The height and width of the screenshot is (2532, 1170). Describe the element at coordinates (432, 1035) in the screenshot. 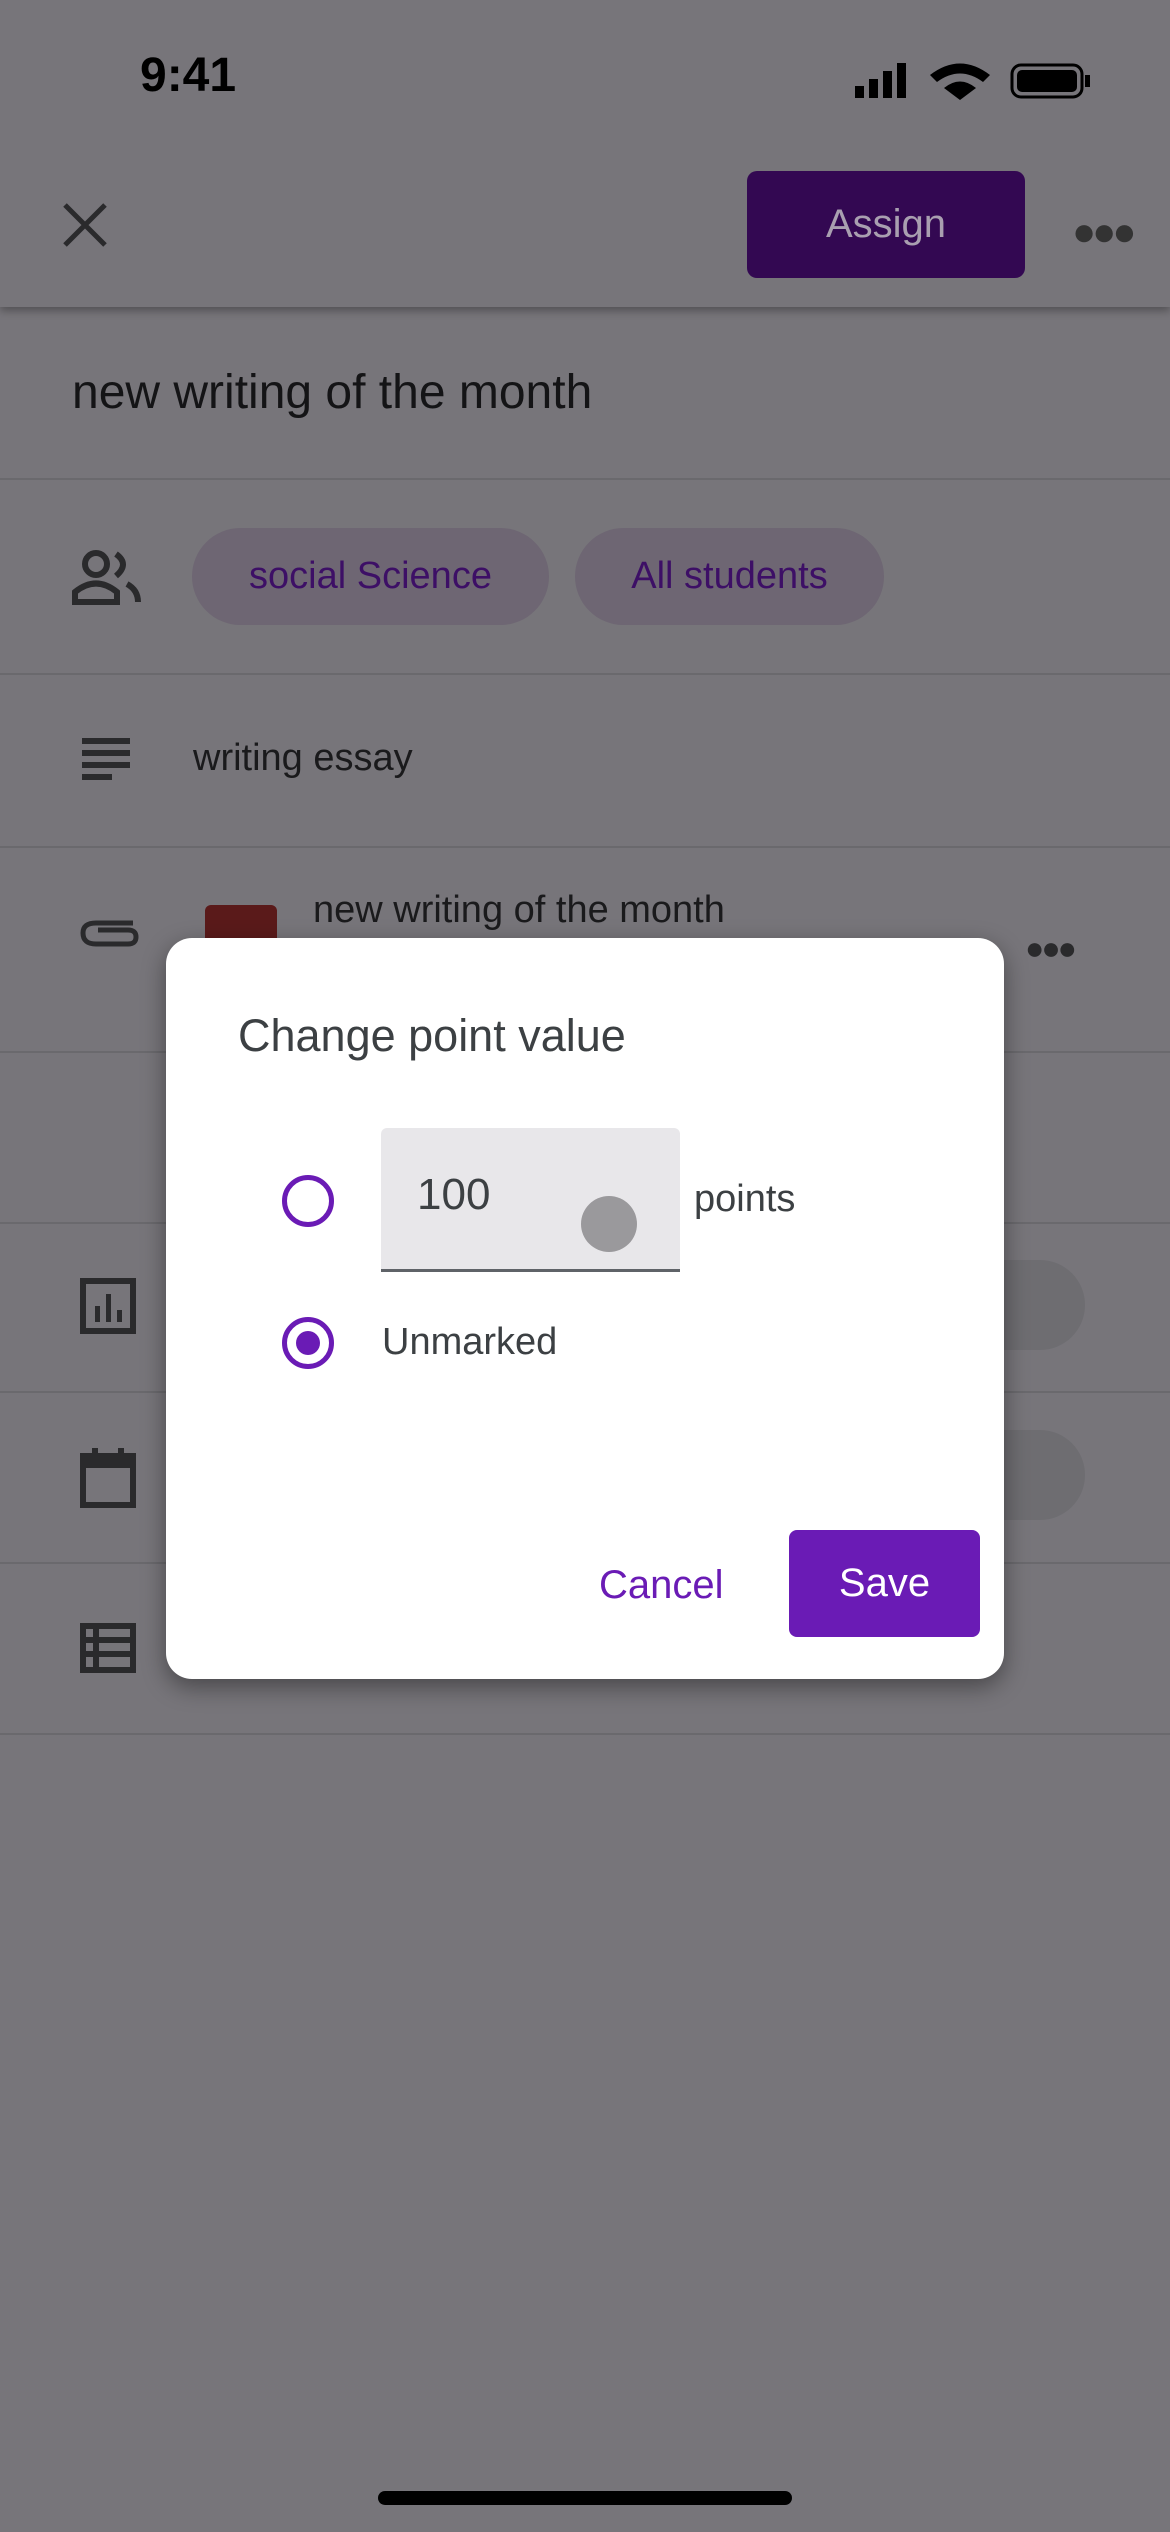

I see `dialog-title: Change point value` at that location.